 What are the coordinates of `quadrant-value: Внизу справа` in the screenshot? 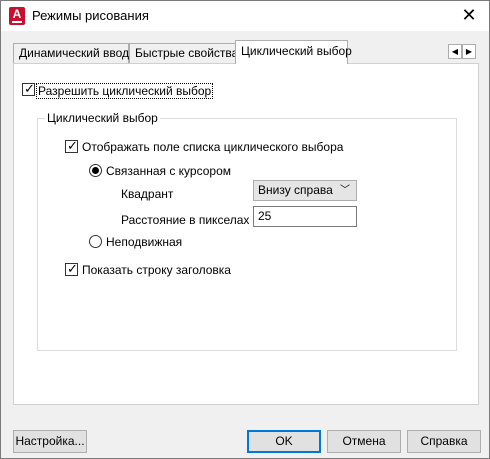 It's located at (295, 190).